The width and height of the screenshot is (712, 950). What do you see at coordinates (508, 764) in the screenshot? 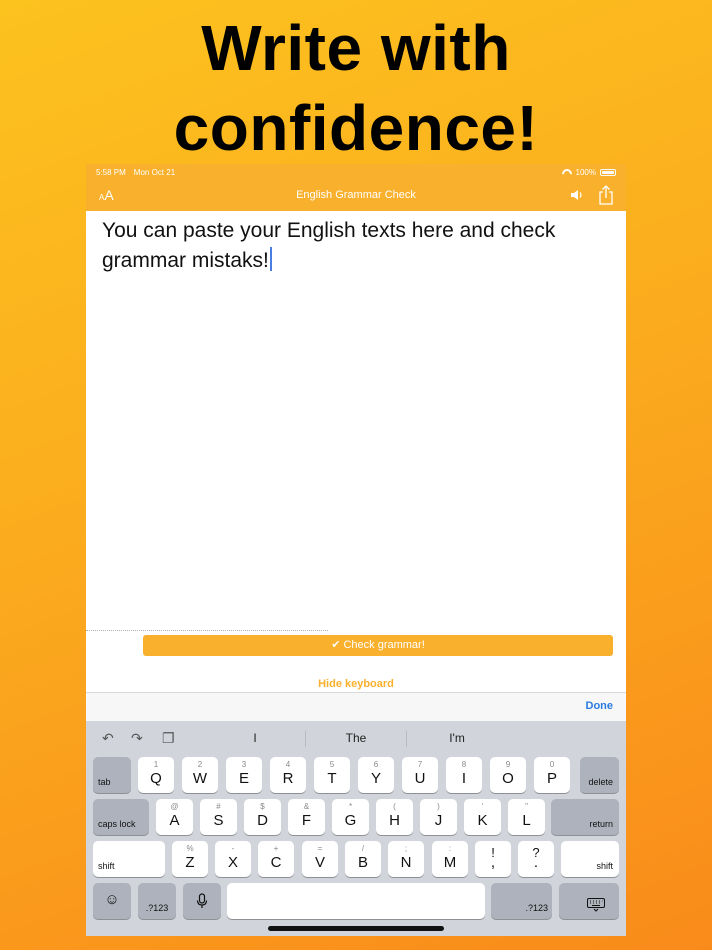
I see `key-alt: 9` at bounding box center [508, 764].